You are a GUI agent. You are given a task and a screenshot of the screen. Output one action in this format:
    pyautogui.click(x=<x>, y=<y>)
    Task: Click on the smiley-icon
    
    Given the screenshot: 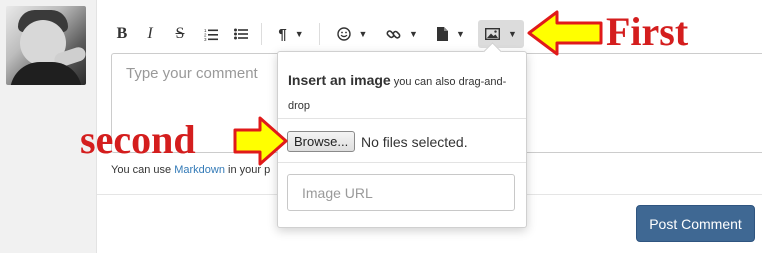 What is the action you would take?
    pyautogui.click(x=343, y=34)
    